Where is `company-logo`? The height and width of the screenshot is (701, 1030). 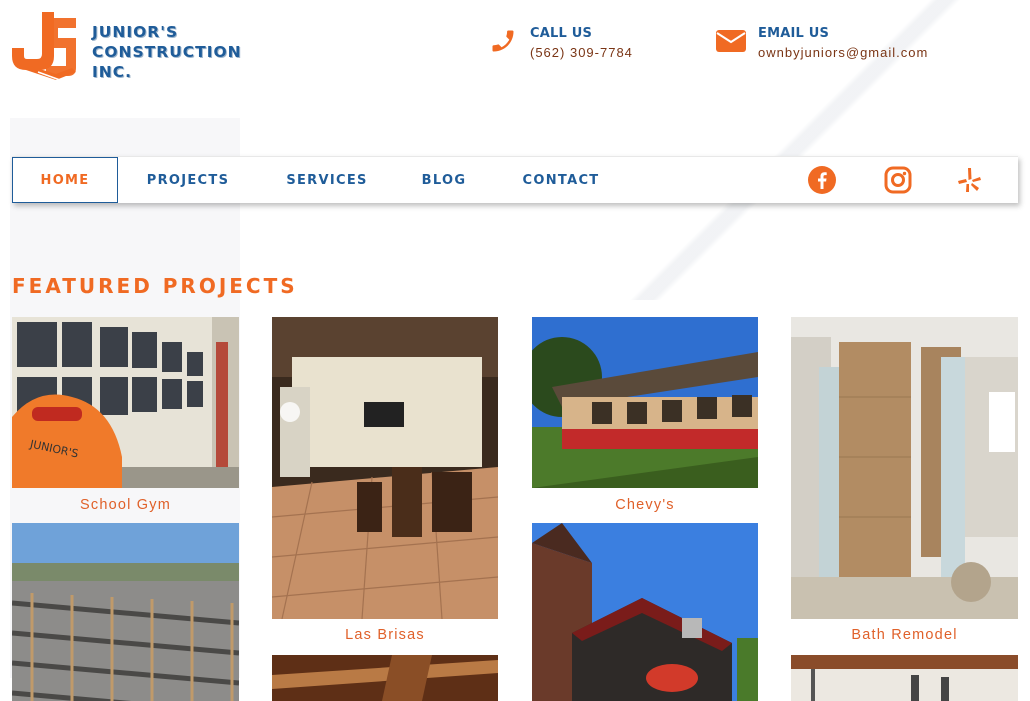 company-logo is located at coordinates (45, 48).